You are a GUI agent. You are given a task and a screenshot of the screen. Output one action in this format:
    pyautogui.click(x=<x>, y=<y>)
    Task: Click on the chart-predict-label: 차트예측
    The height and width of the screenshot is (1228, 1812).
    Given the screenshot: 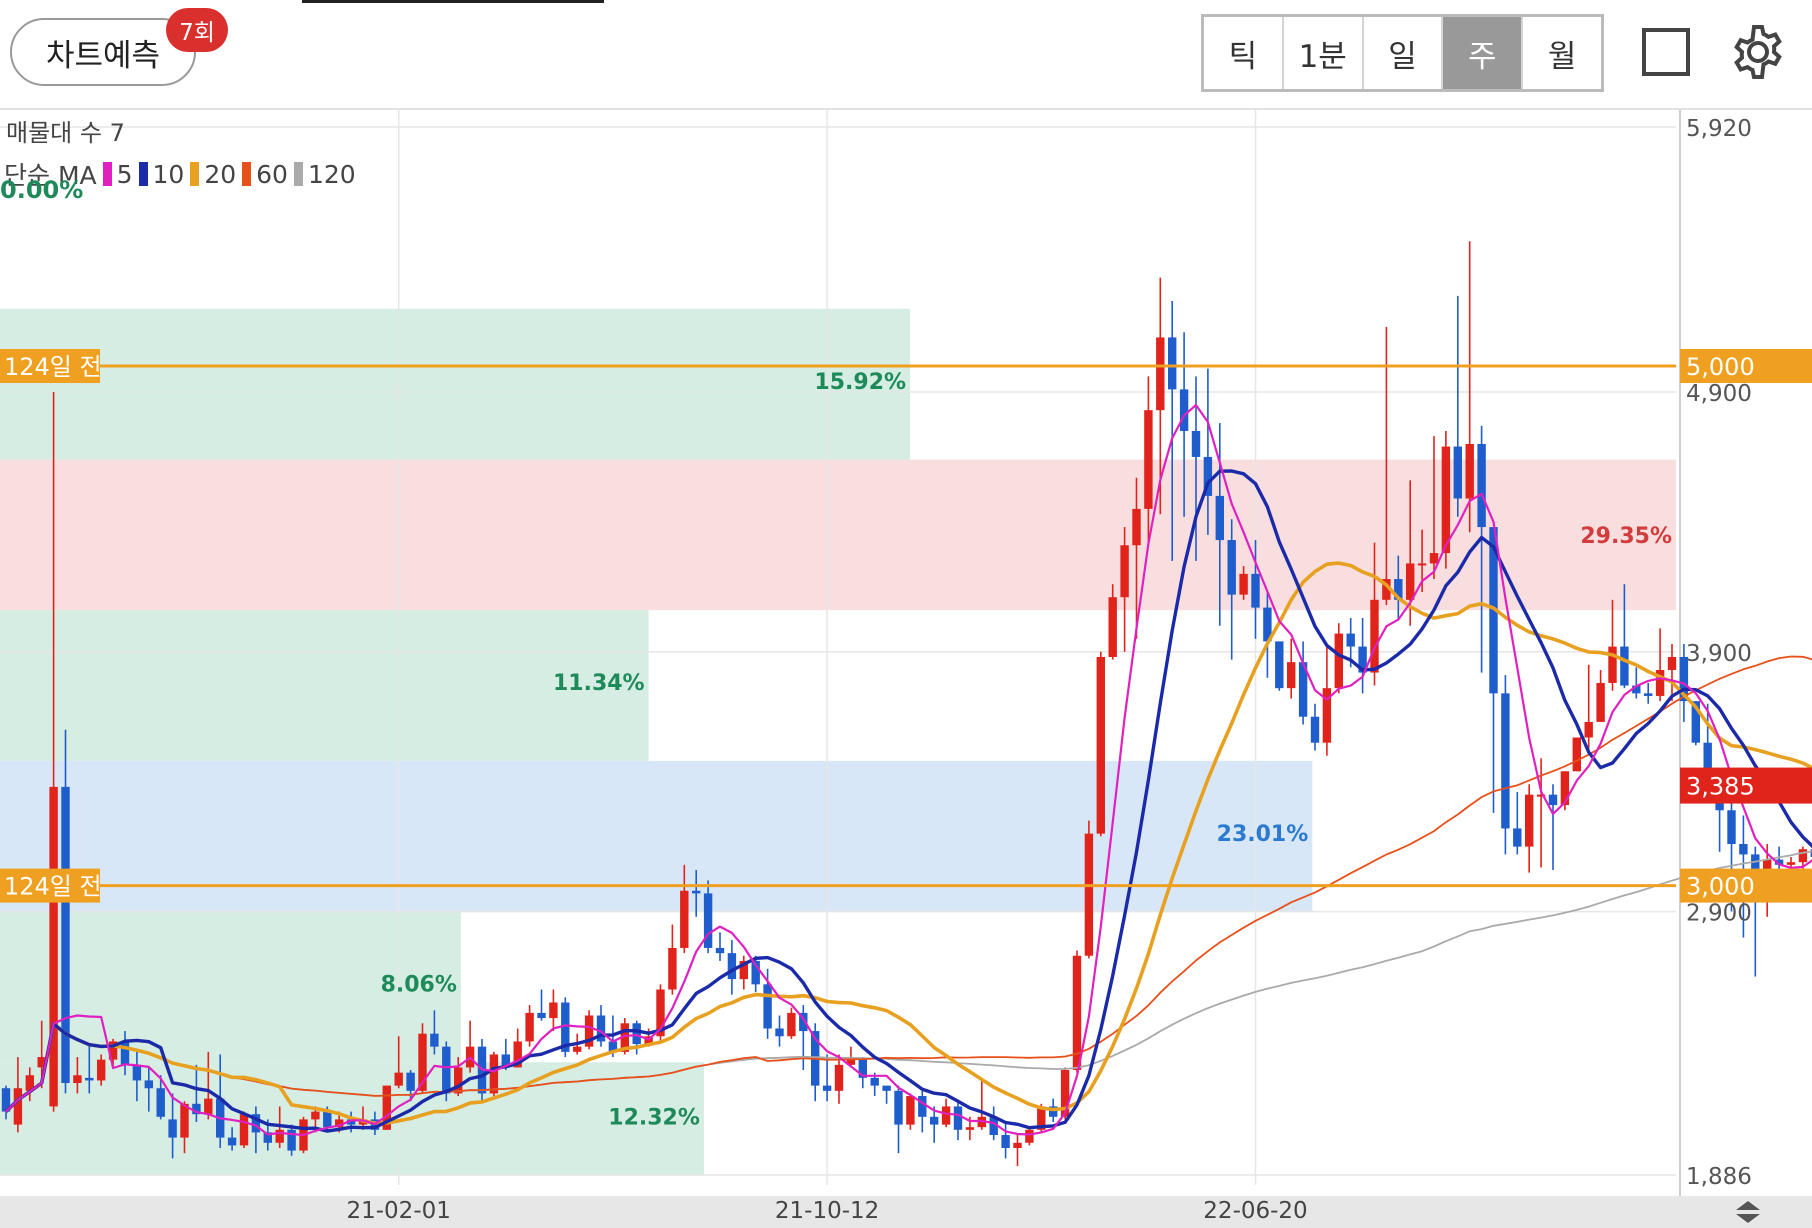 What is the action you would take?
    pyautogui.click(x=103, y=55)
    